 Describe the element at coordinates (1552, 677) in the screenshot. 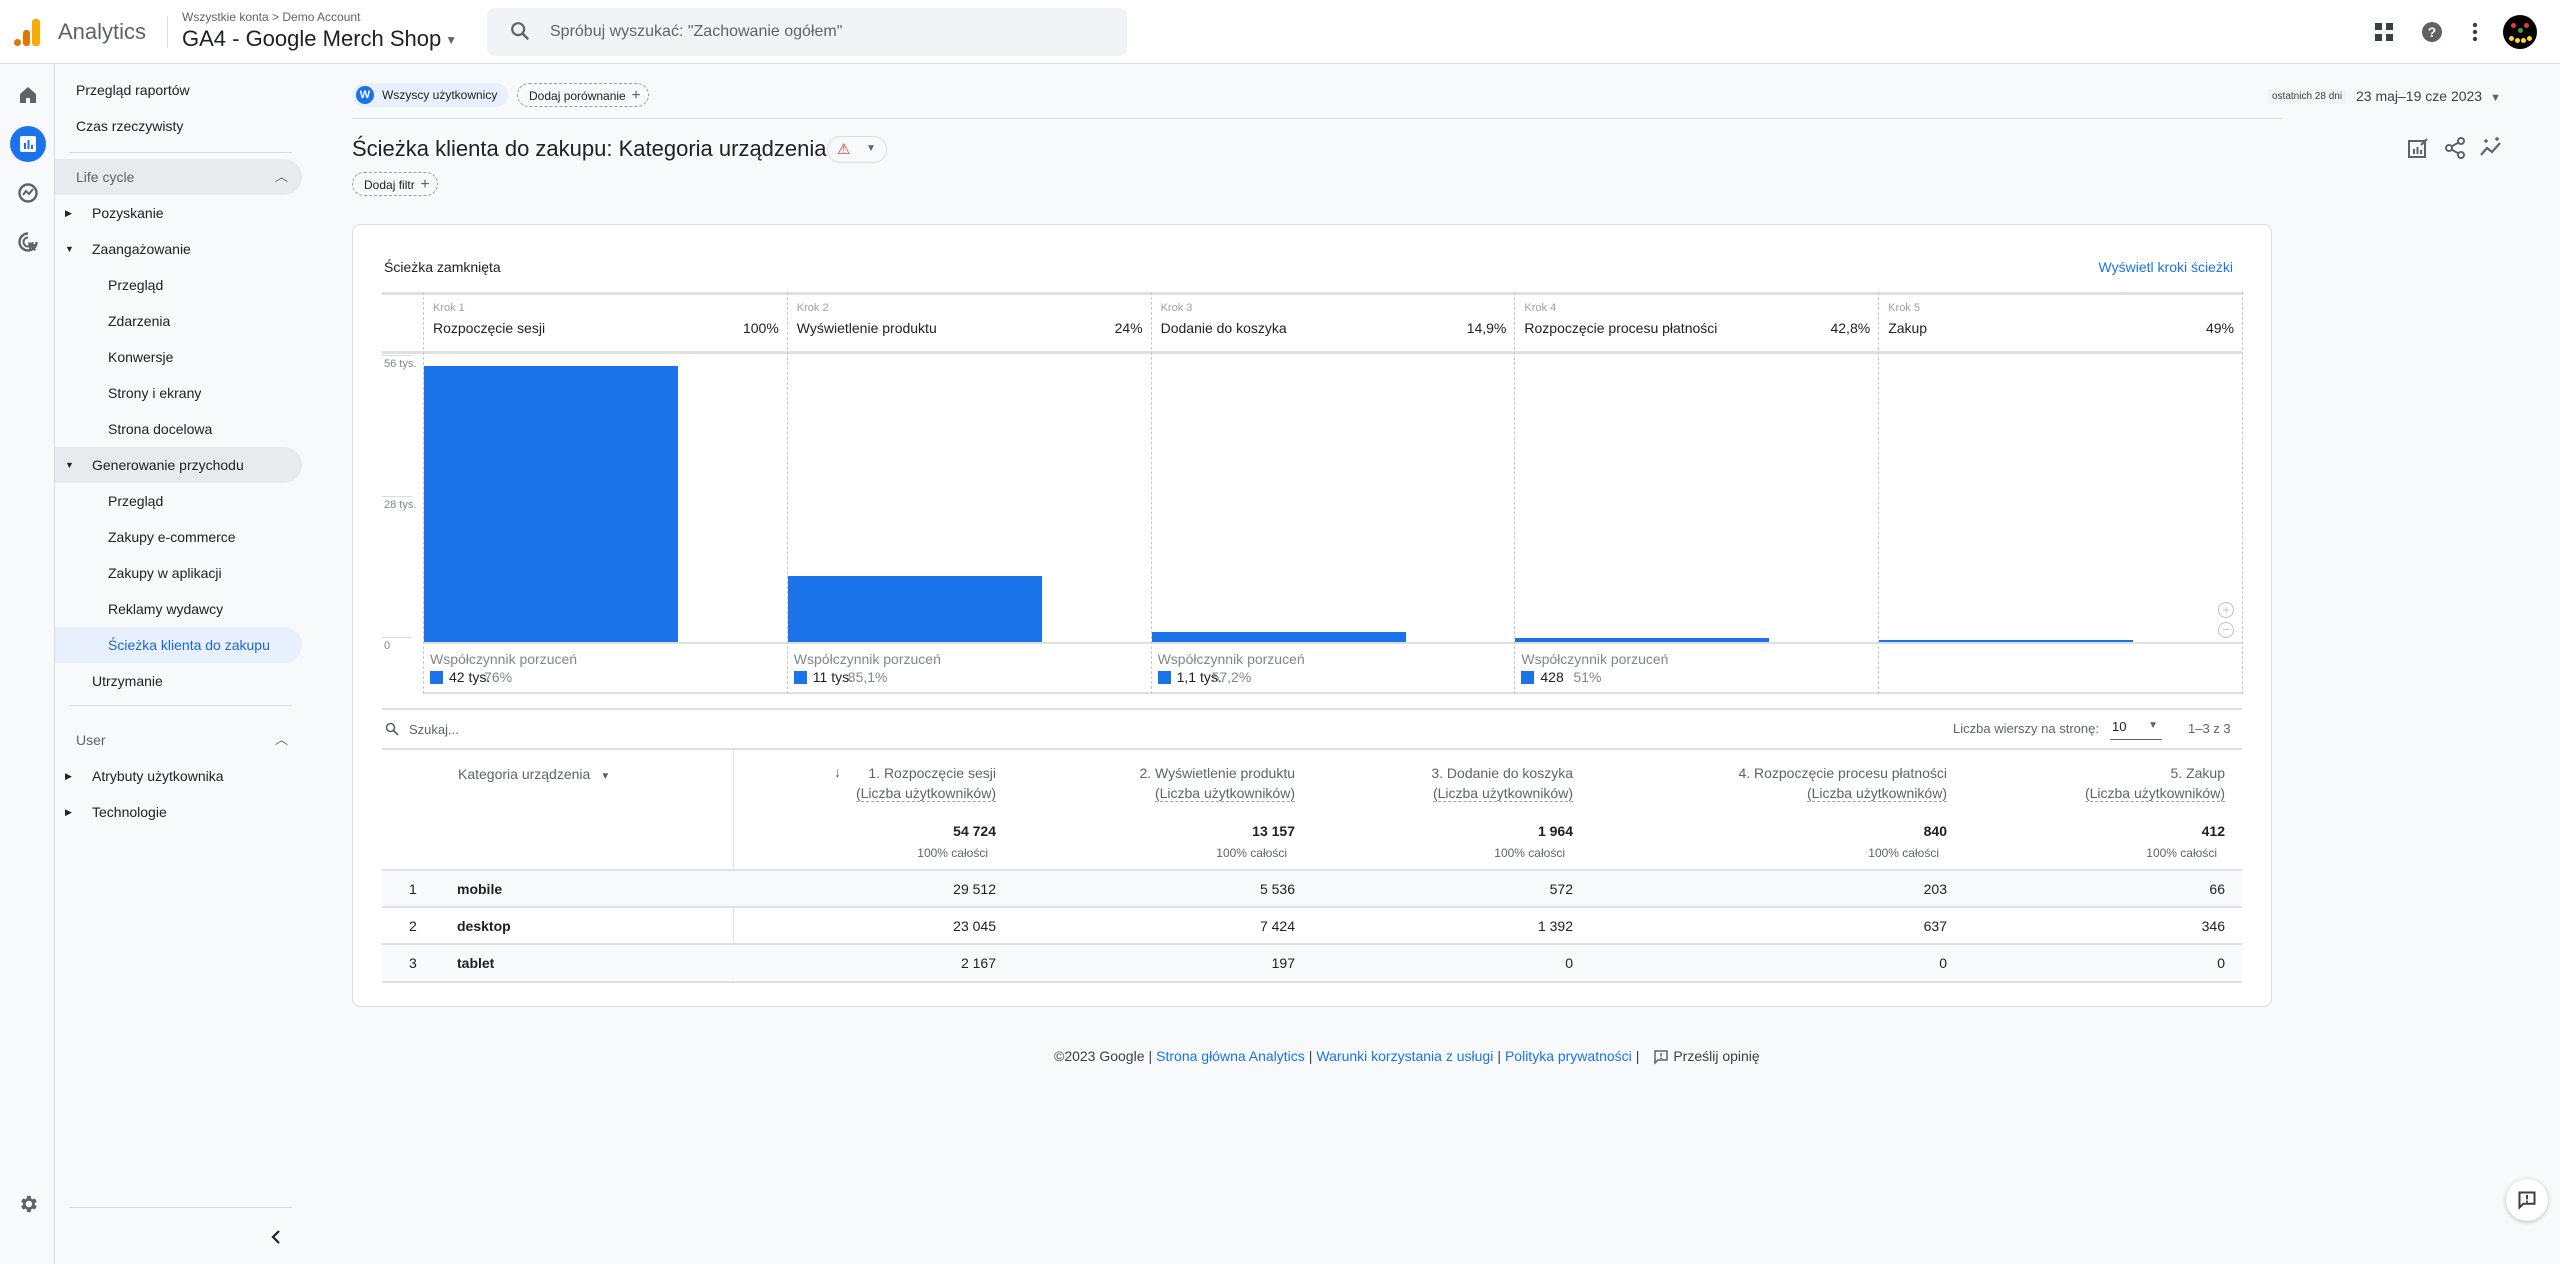

I see `abandonment-count: 428` at that location.